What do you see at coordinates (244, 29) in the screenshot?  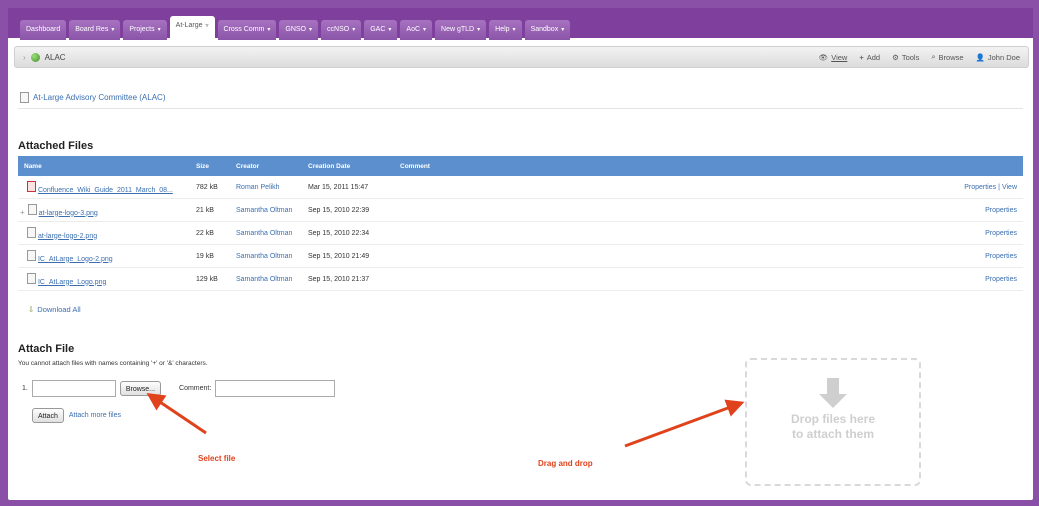 I see `tab-label: Cross Comm` at bounding box center [244, 29].